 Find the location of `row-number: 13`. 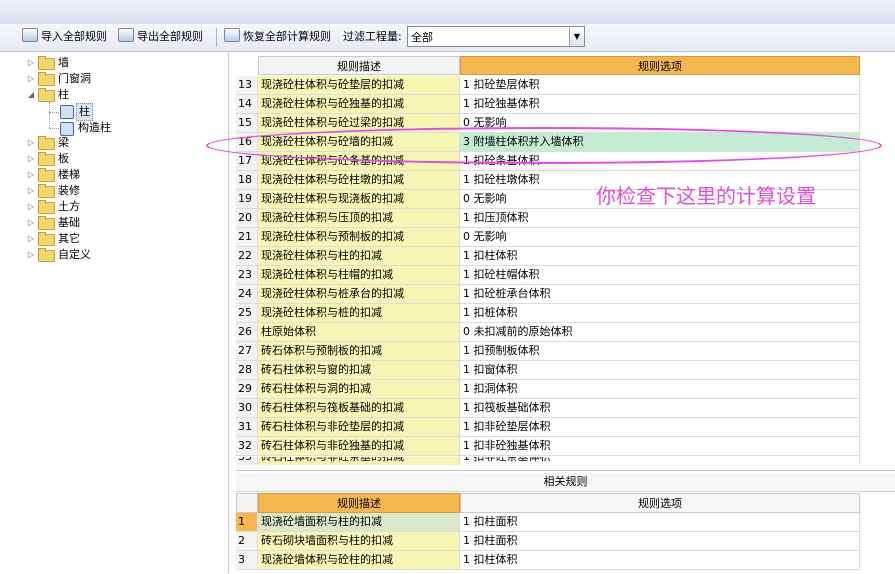

row-number: 13 is located at coordinates (247, 85).